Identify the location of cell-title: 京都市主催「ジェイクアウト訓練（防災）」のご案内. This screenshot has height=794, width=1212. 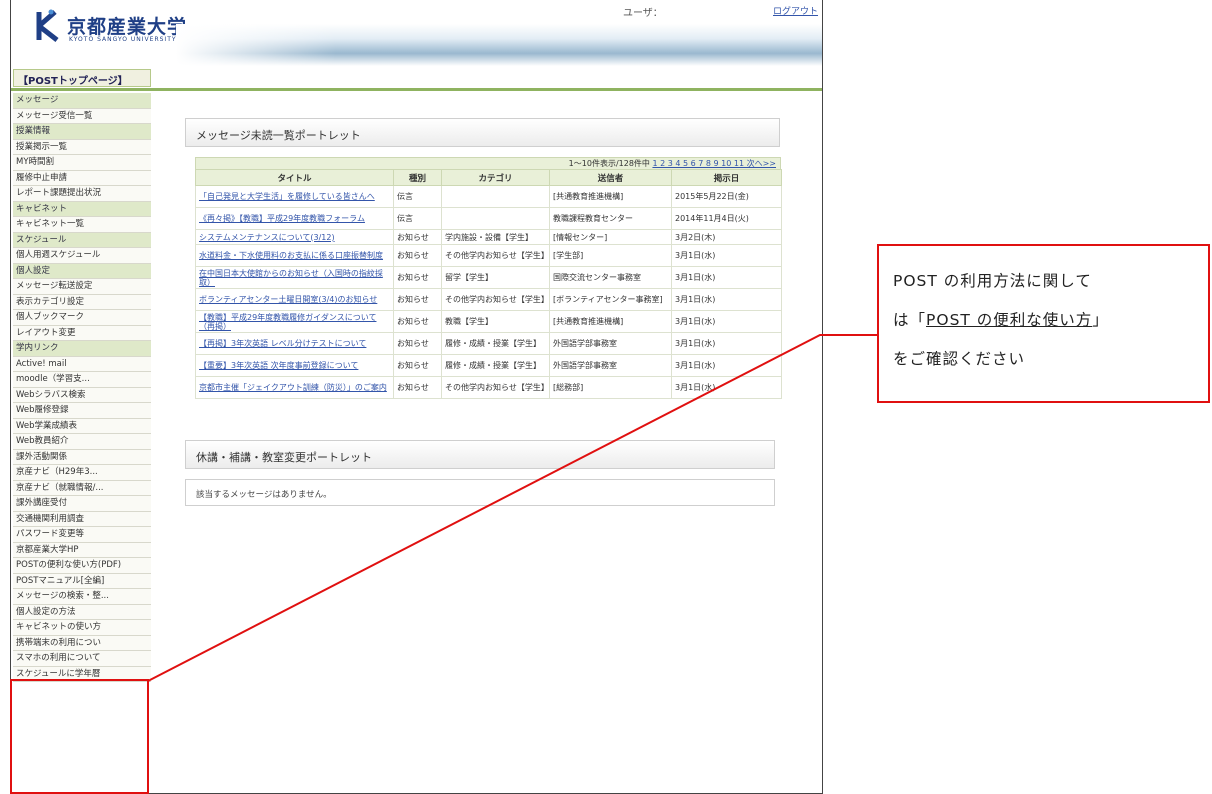
(294, 387).